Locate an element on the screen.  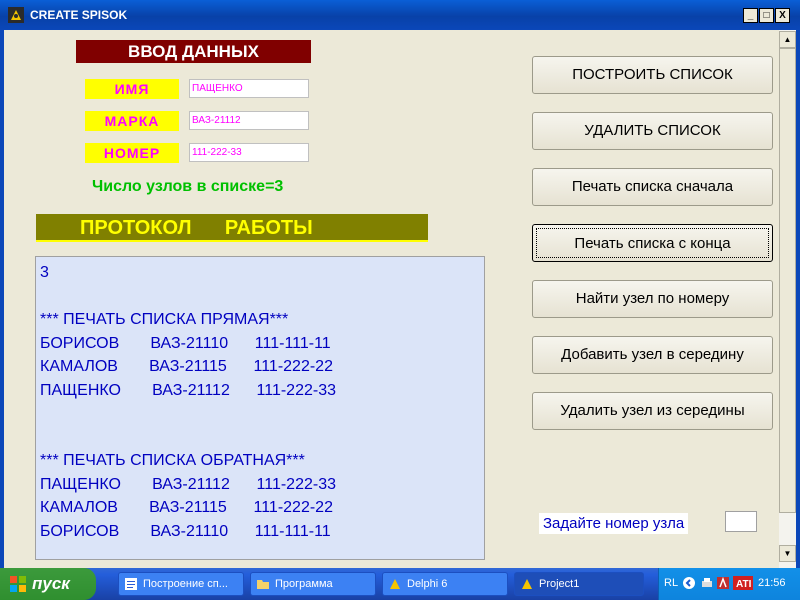
word-icon is located at coordinates (131, 584).